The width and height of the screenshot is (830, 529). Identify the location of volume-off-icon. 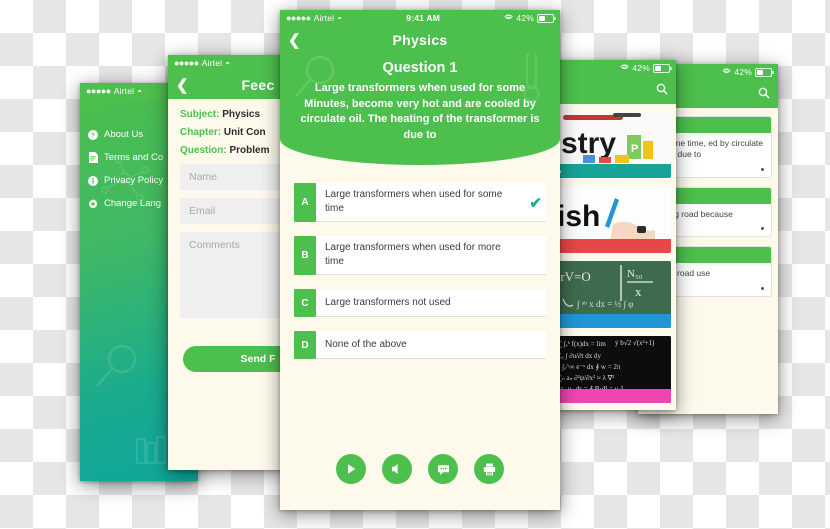
(398, 469).